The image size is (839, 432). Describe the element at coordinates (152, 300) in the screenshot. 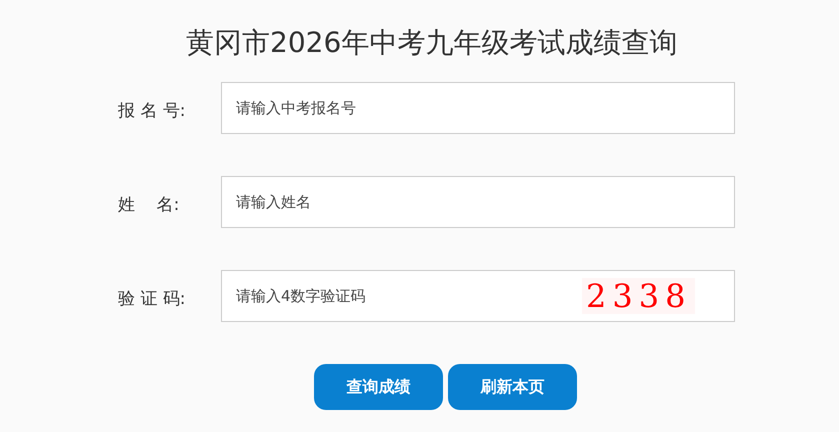

I see `field-label: 验 证 码:` at that location.